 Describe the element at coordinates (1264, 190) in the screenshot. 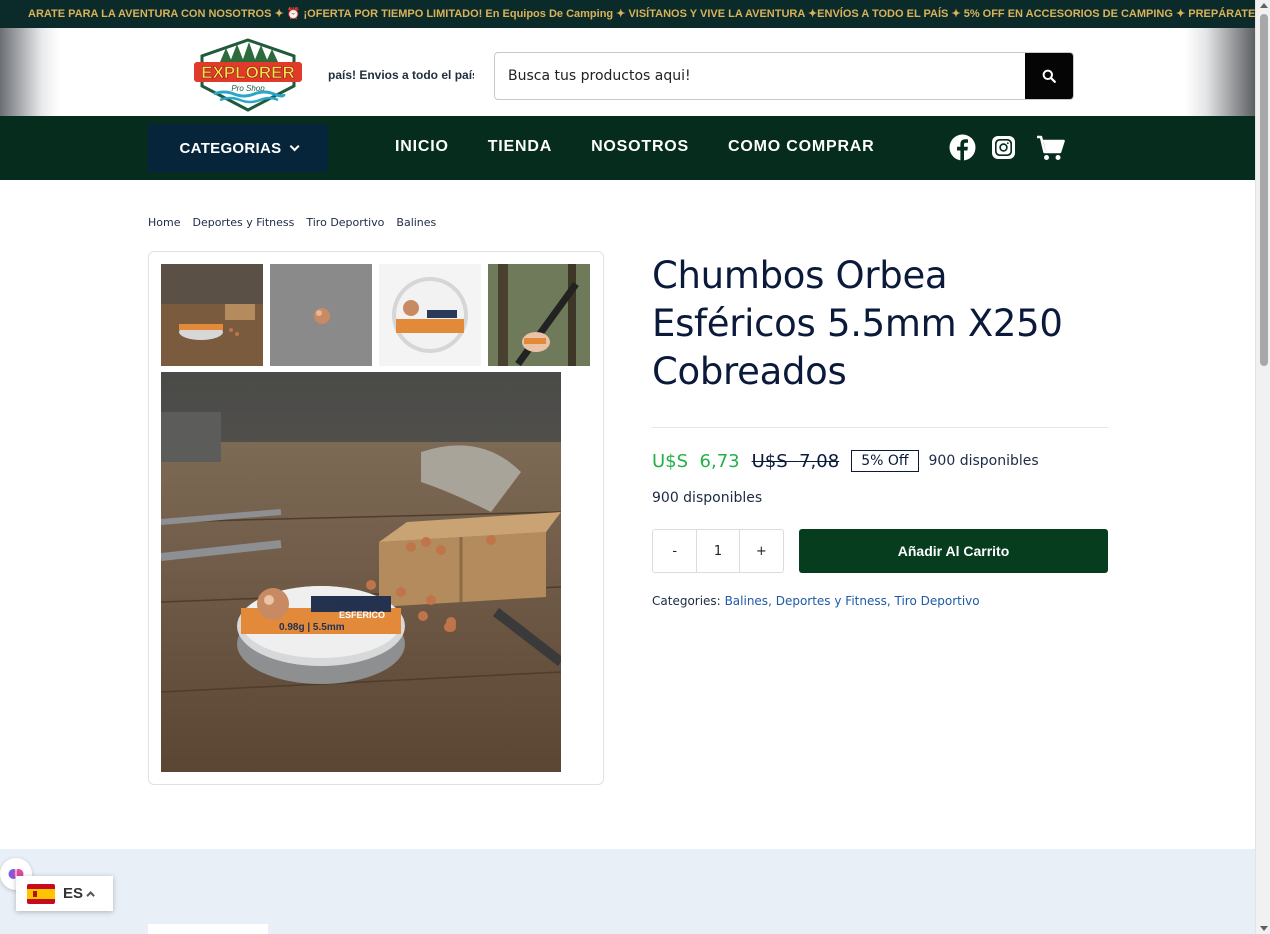

I see `scrollbar-thumb` at that location.